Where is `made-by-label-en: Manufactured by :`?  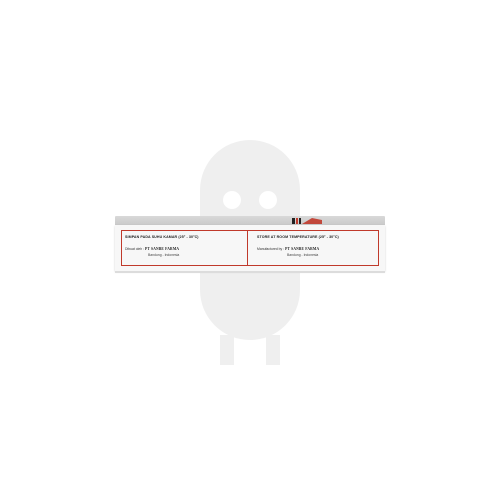
made-by-label-en: Manufactured by : is located at coordinates (271, 249).